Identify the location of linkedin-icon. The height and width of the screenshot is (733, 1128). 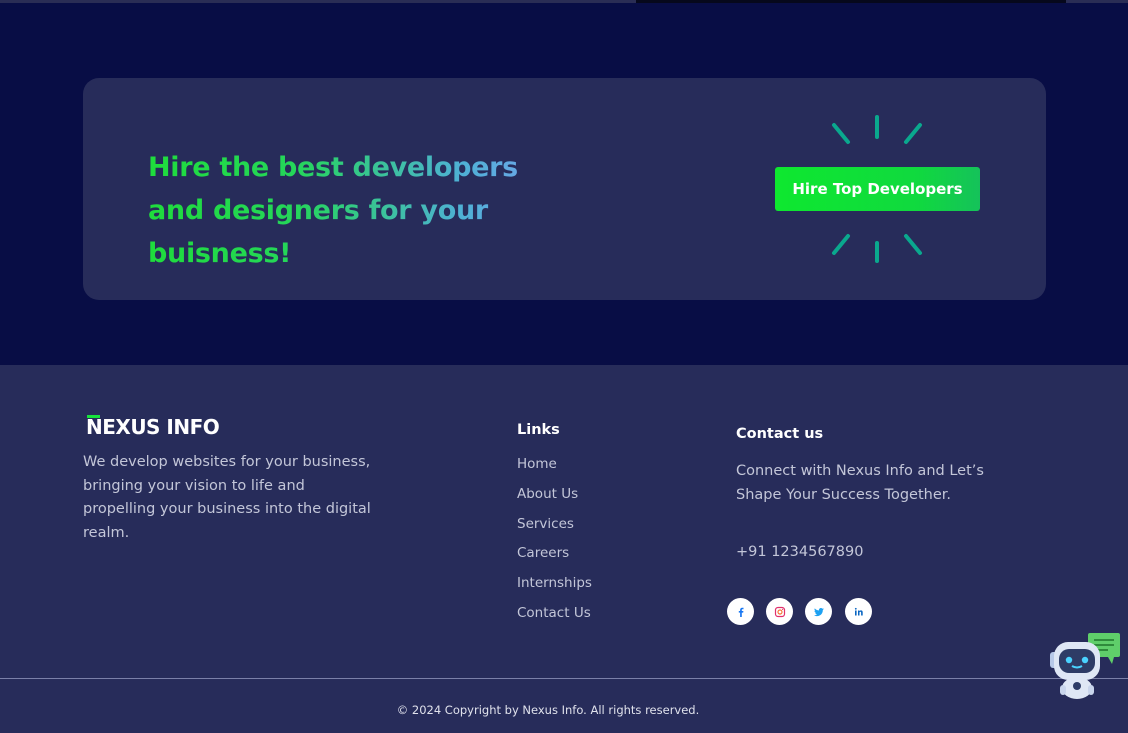
(858, 611).